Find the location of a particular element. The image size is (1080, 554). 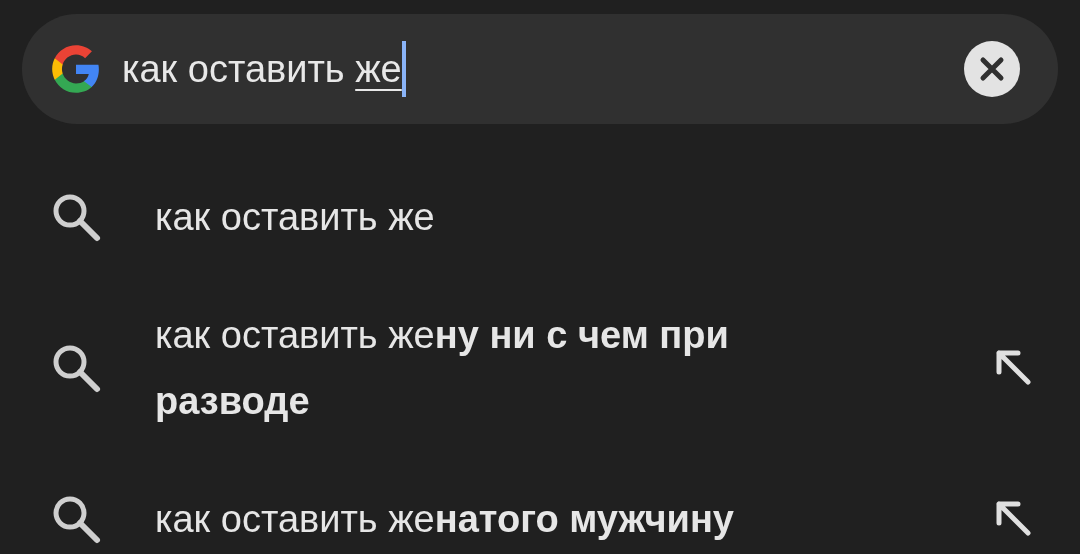

close-icon is located at coordinates (992, 69).